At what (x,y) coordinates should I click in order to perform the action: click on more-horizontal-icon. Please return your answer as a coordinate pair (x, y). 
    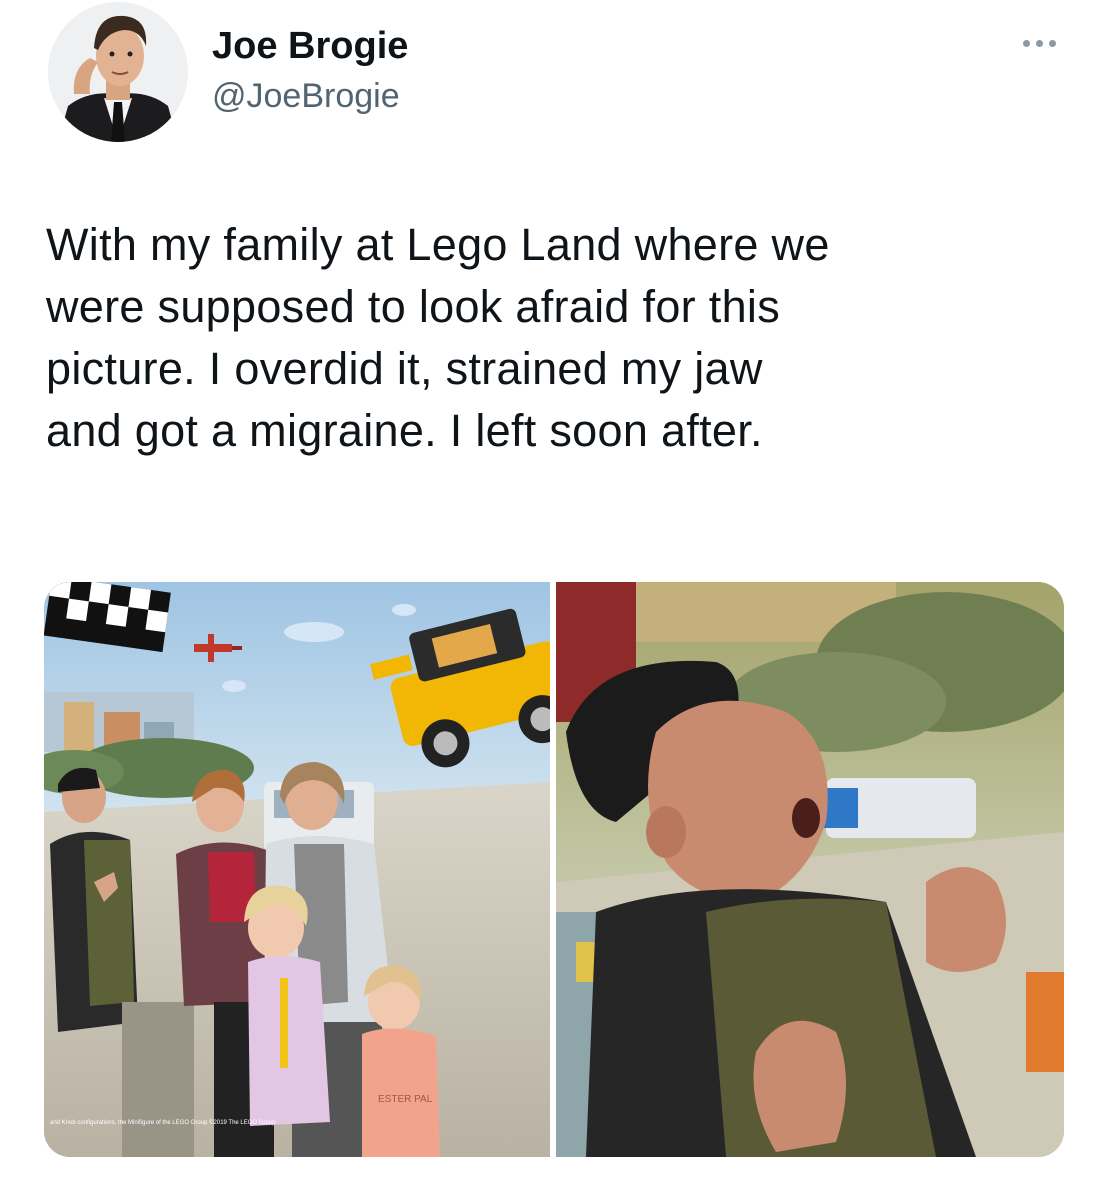
    Looking at the image, I should click on (1026, 43).